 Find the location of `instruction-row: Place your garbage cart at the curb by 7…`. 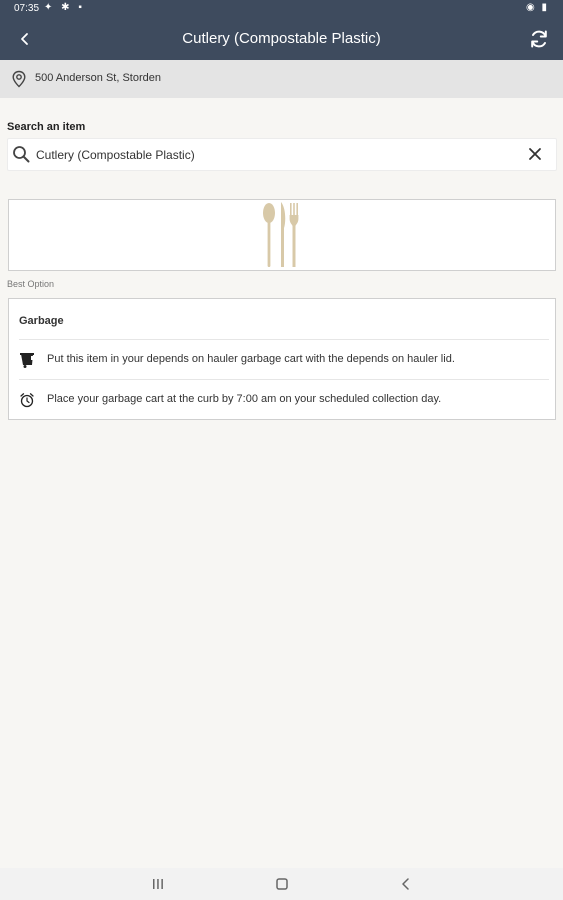

instruction-row: Place your garbage cart at the curb by 7… is located at coordinates (284, 399).